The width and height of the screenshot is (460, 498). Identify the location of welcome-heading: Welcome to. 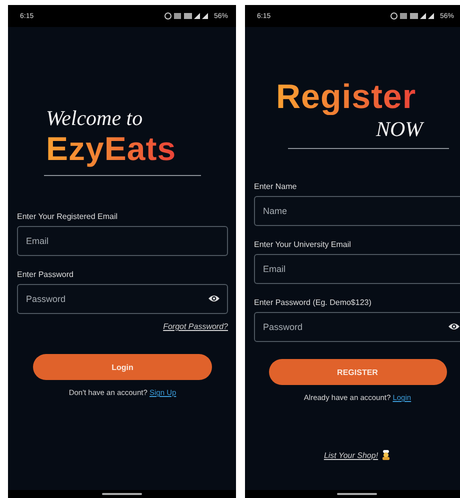
(94, 118).